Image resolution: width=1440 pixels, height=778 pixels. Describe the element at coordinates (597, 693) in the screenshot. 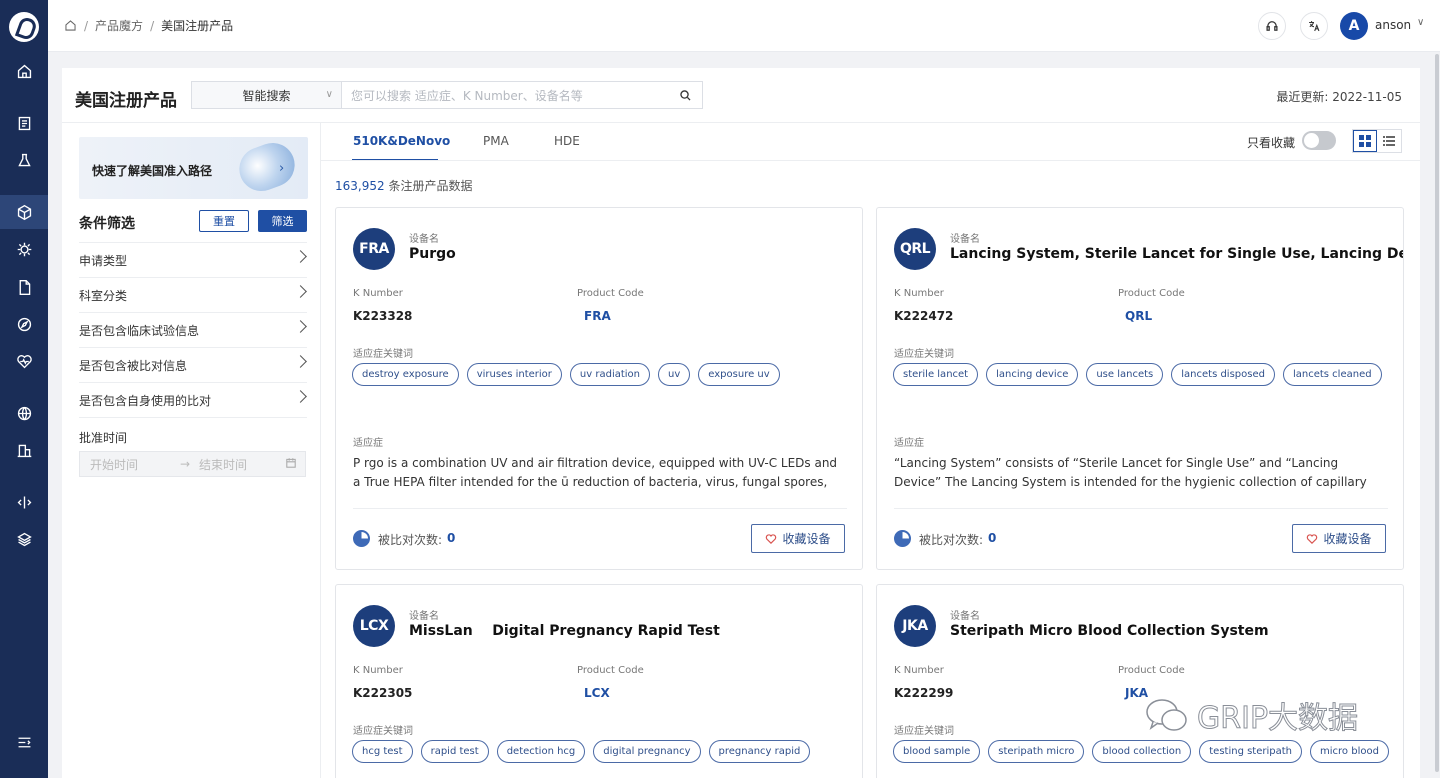

I see `product-code-link: LCX` at that location.